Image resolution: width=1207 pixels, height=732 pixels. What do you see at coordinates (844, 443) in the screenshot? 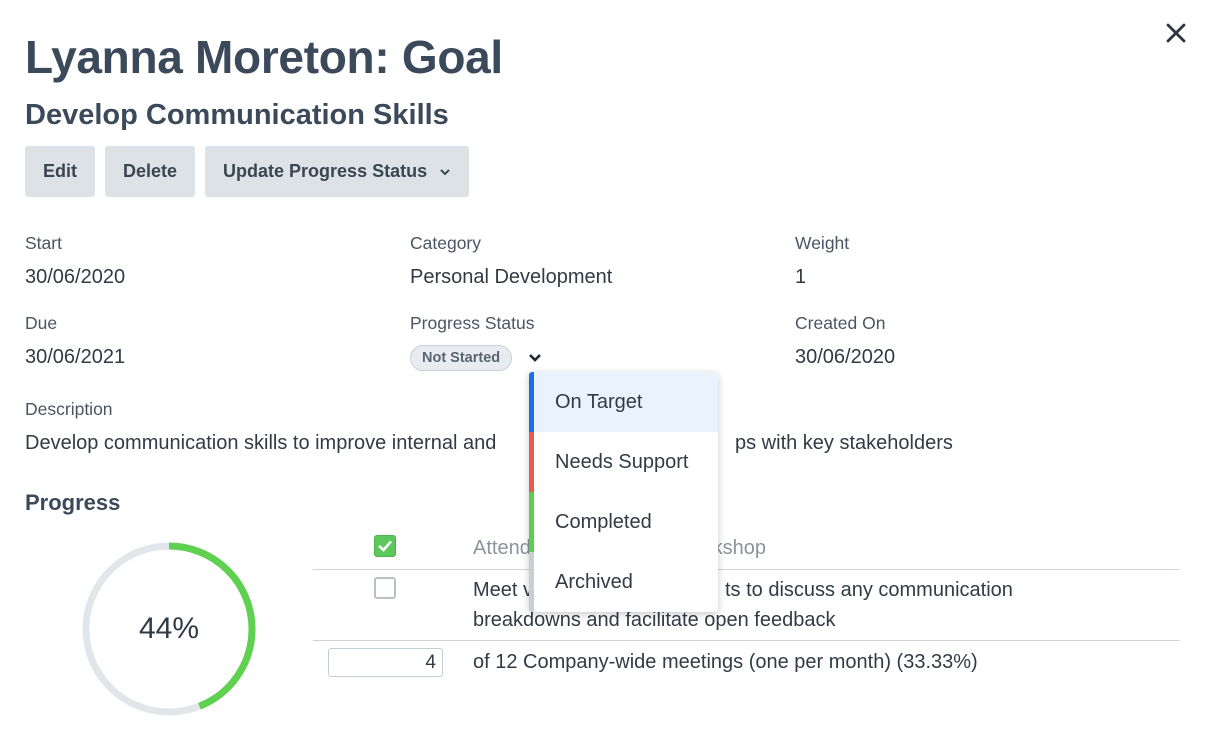
I see `description-text-end: ps with key stakeholders` at bounding box center [844, 443].